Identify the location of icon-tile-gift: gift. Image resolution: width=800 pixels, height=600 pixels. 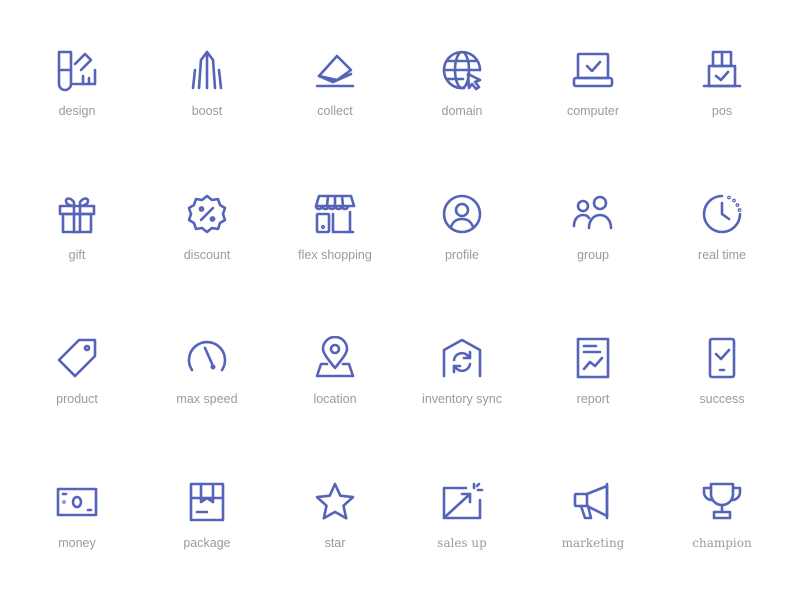
(77, 247).